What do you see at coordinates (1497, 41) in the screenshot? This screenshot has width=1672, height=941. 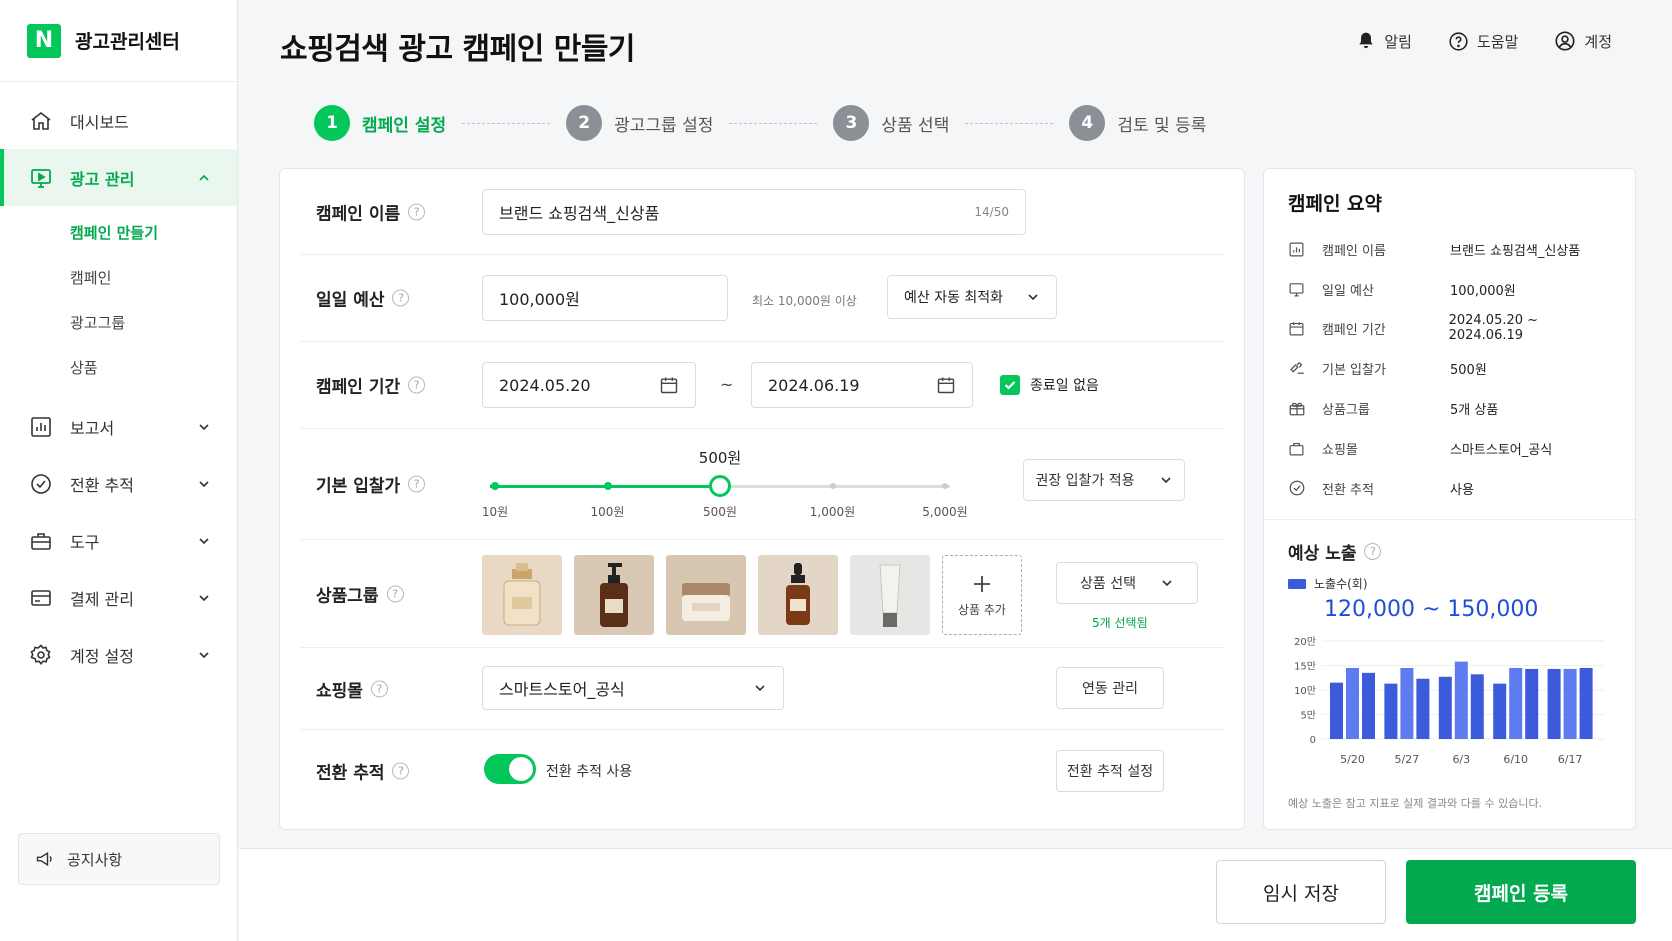 I see `help-label: 도움말` at bounding box center [1497, 41].